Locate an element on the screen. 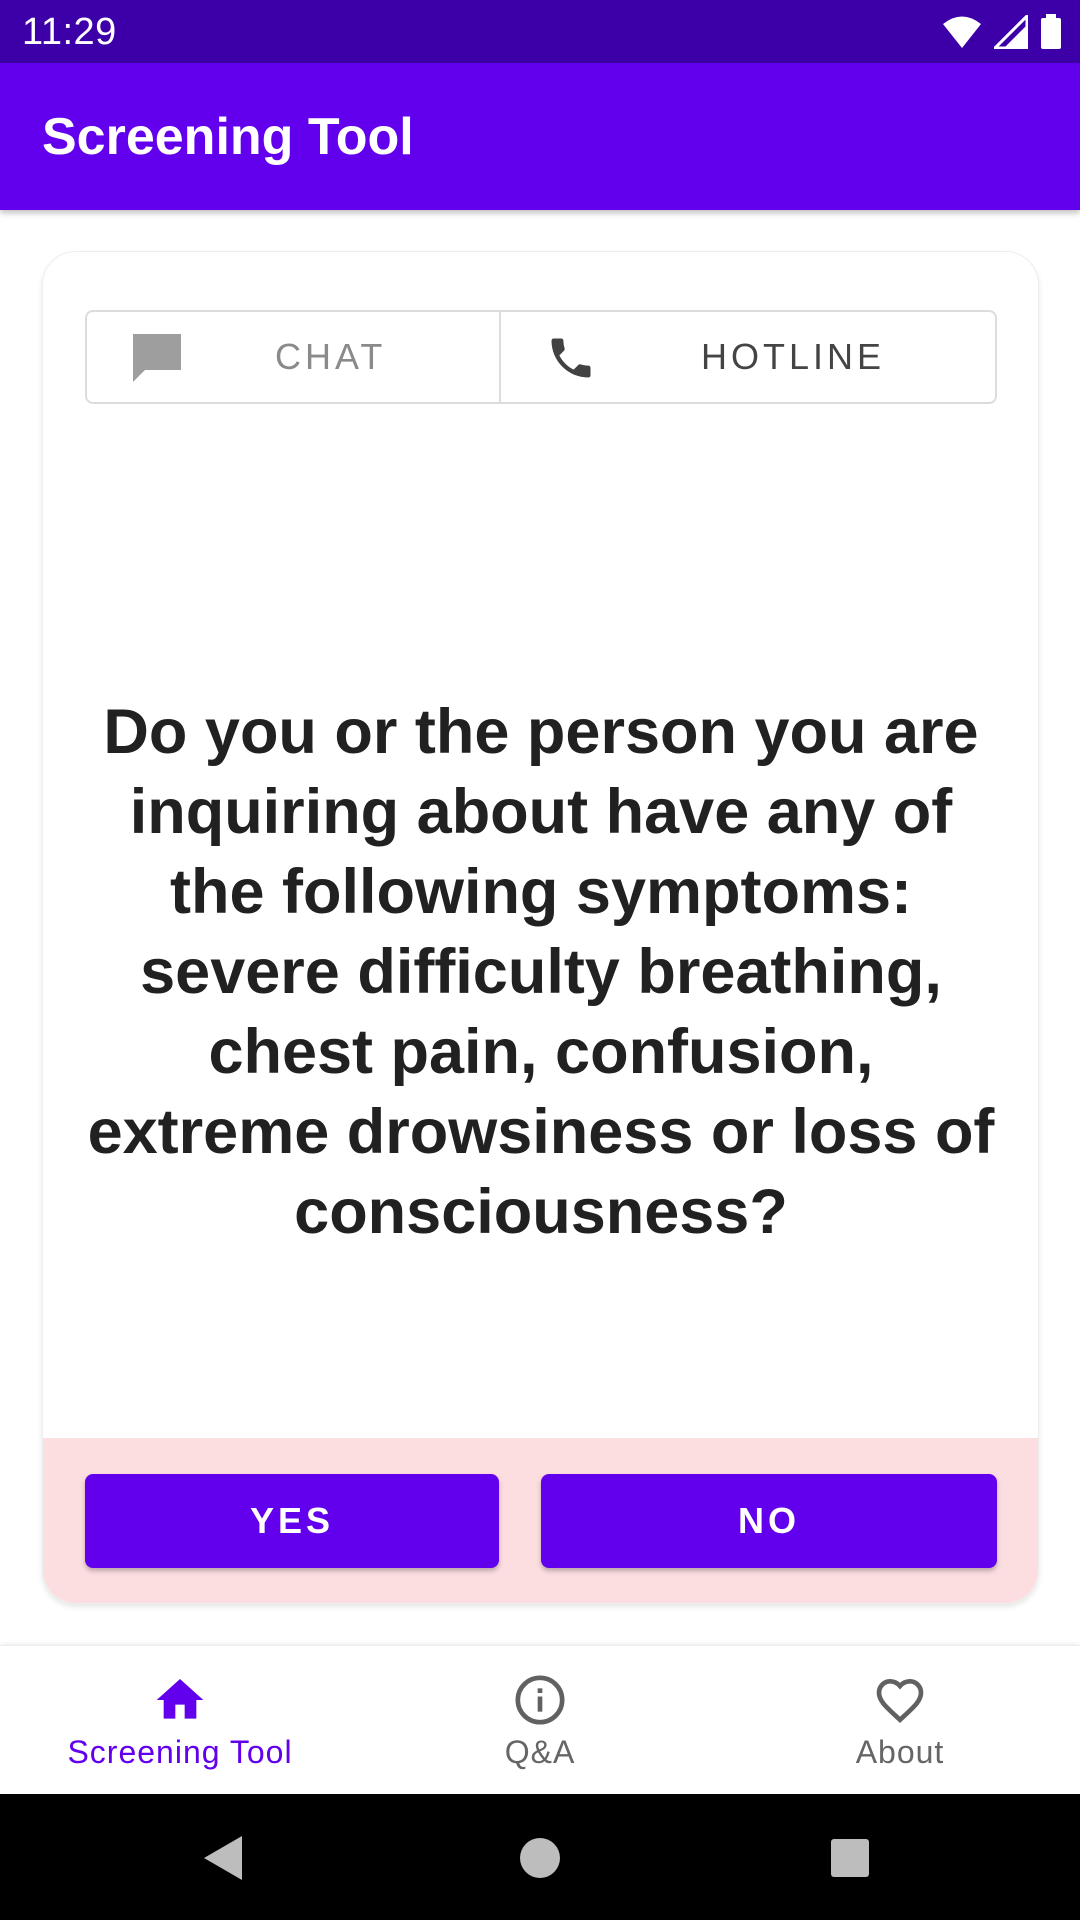 This screenshot has height=1920, width=1080. home-circle-icon is located at coordinates (540, 1858).